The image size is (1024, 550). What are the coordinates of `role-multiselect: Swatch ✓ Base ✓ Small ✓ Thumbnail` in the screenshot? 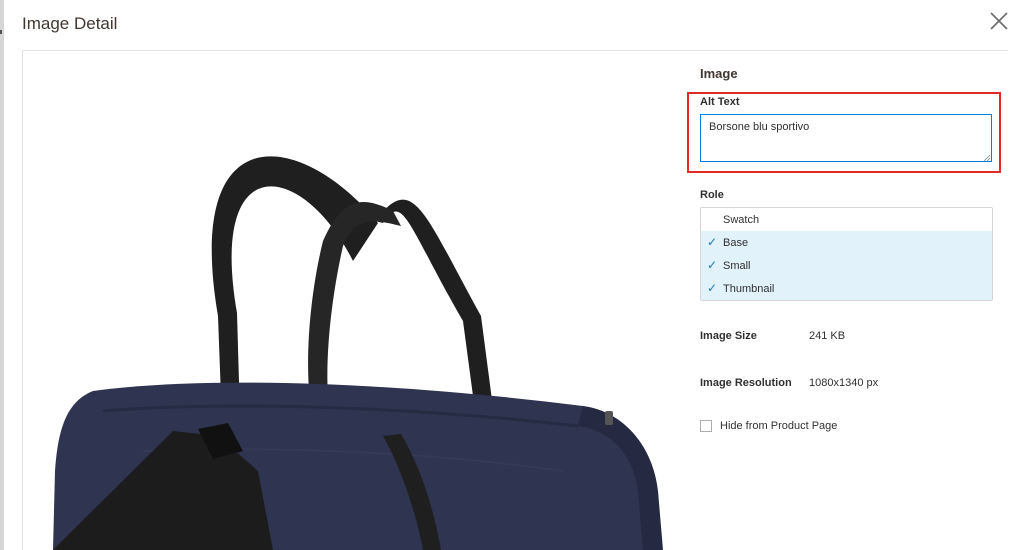 It's located at (846, 254).